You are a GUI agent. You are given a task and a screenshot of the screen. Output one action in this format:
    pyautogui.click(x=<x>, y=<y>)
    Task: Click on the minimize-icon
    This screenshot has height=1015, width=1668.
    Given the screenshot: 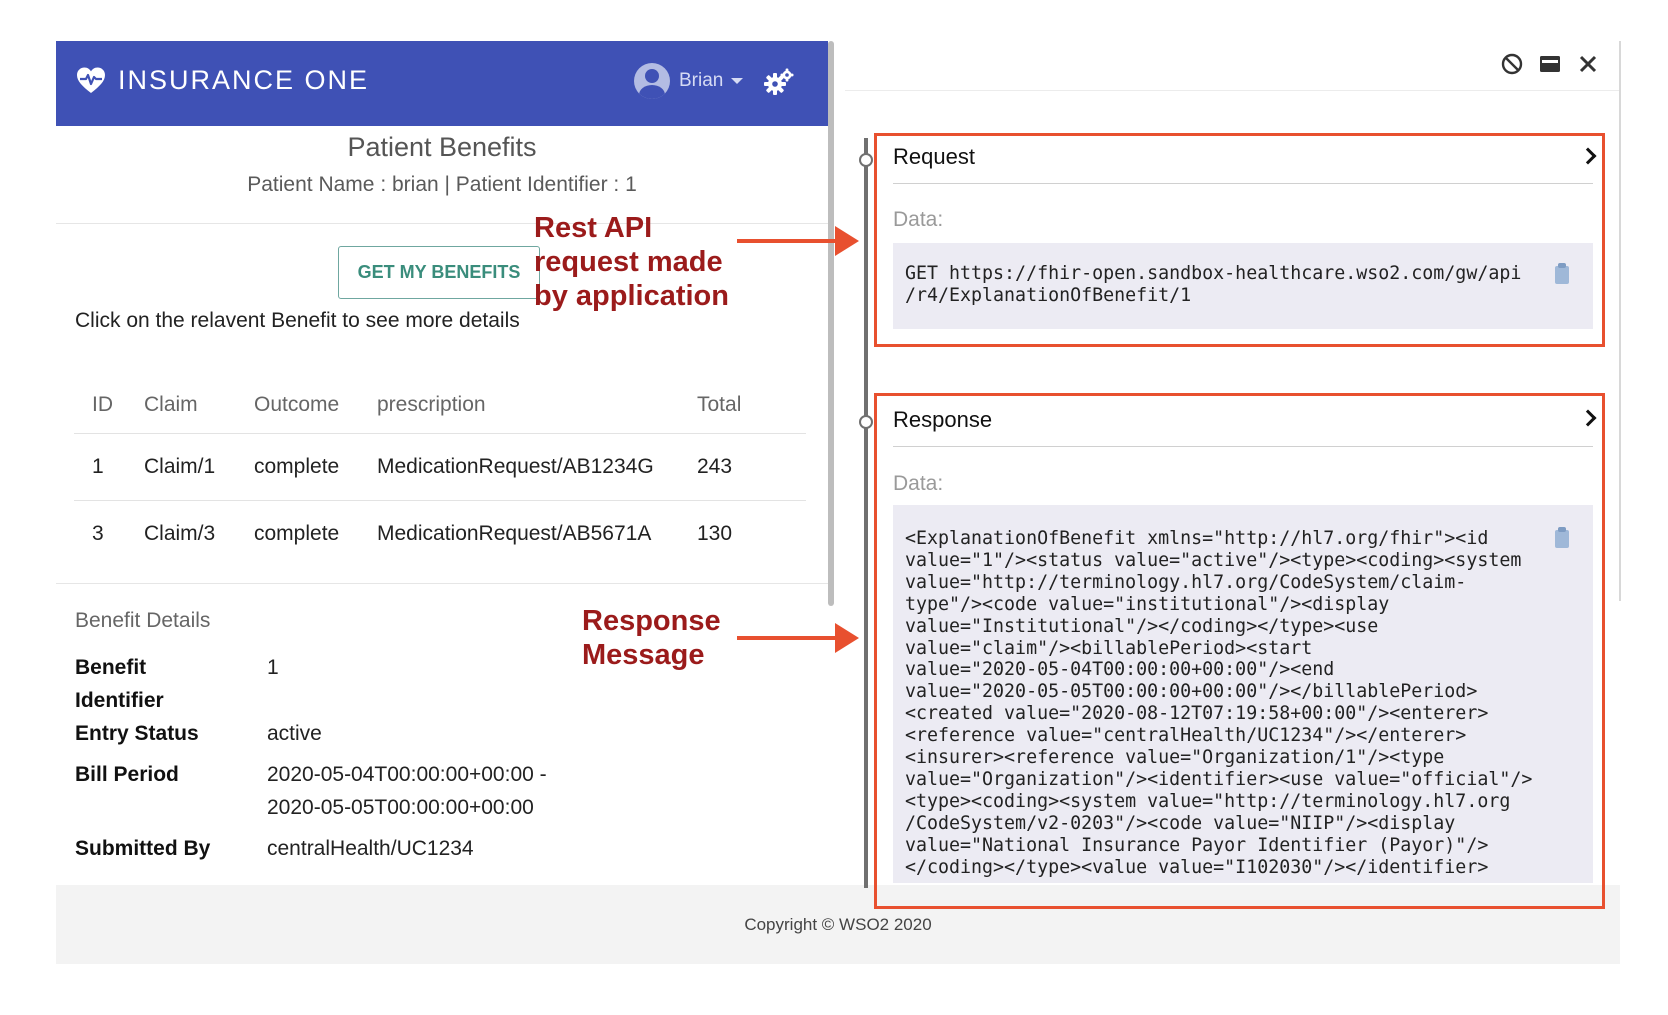 What is the action you would take?
    pyautogui.click(x=1550, y=64)
    